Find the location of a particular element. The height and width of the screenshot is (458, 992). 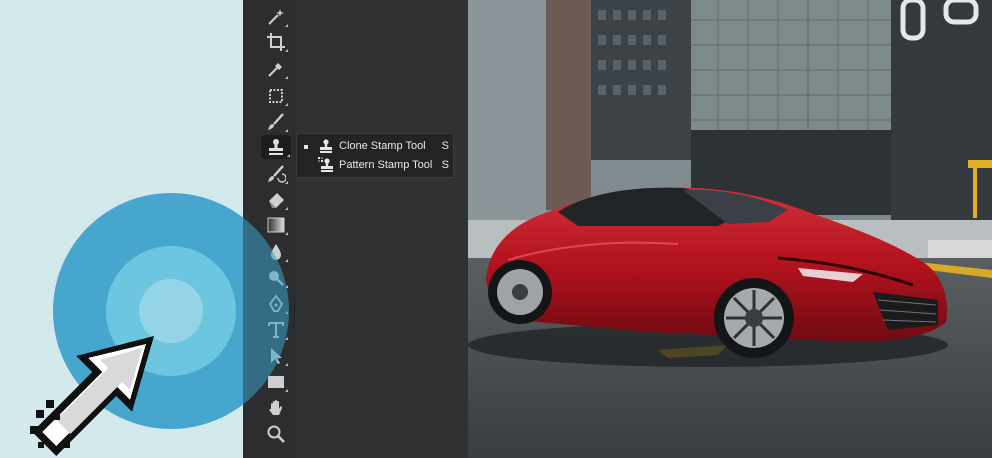

rectangle-tool is located at coordinates (276, 382).